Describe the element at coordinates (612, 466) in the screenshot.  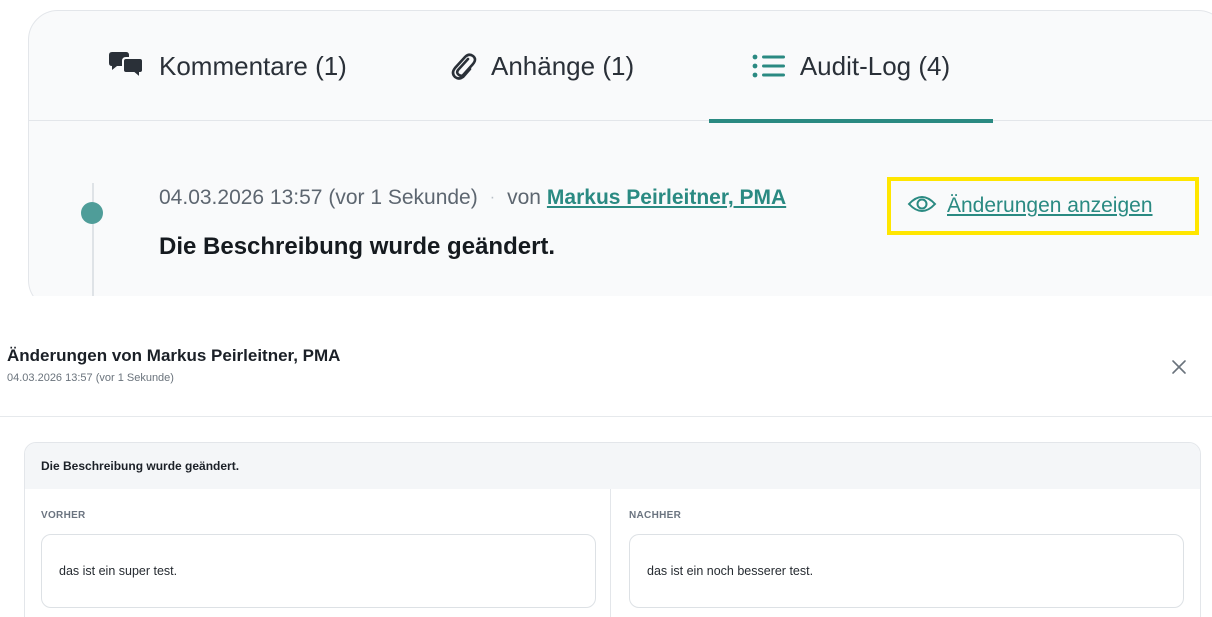
I see `change-card-title: Die Beschreibung wurde geändert.` at that location.